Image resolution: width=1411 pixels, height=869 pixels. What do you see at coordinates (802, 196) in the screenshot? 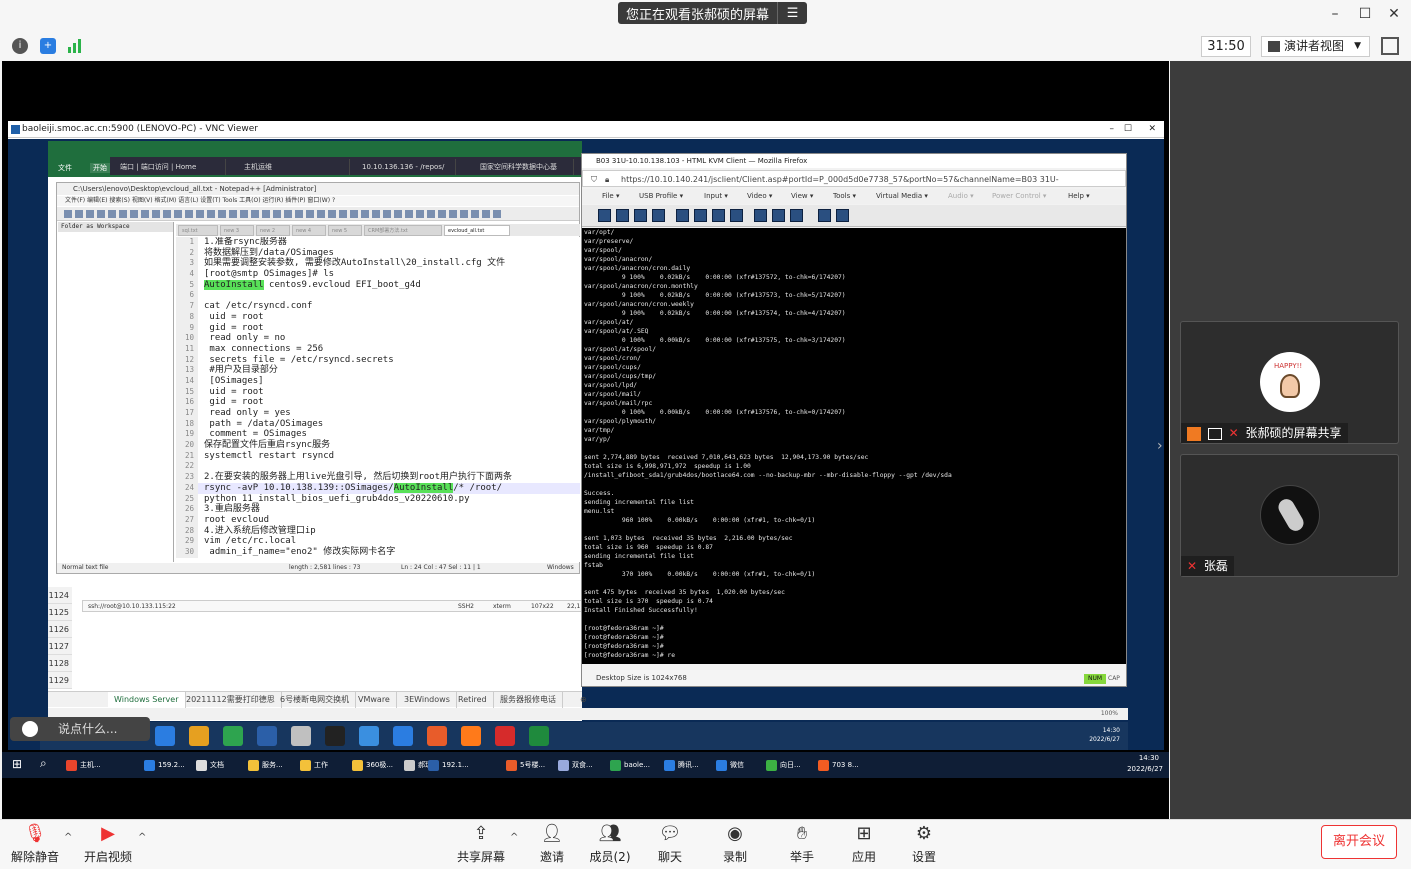
I see `kvm-menu-view: View ▾` at bounding box center [802, 196].